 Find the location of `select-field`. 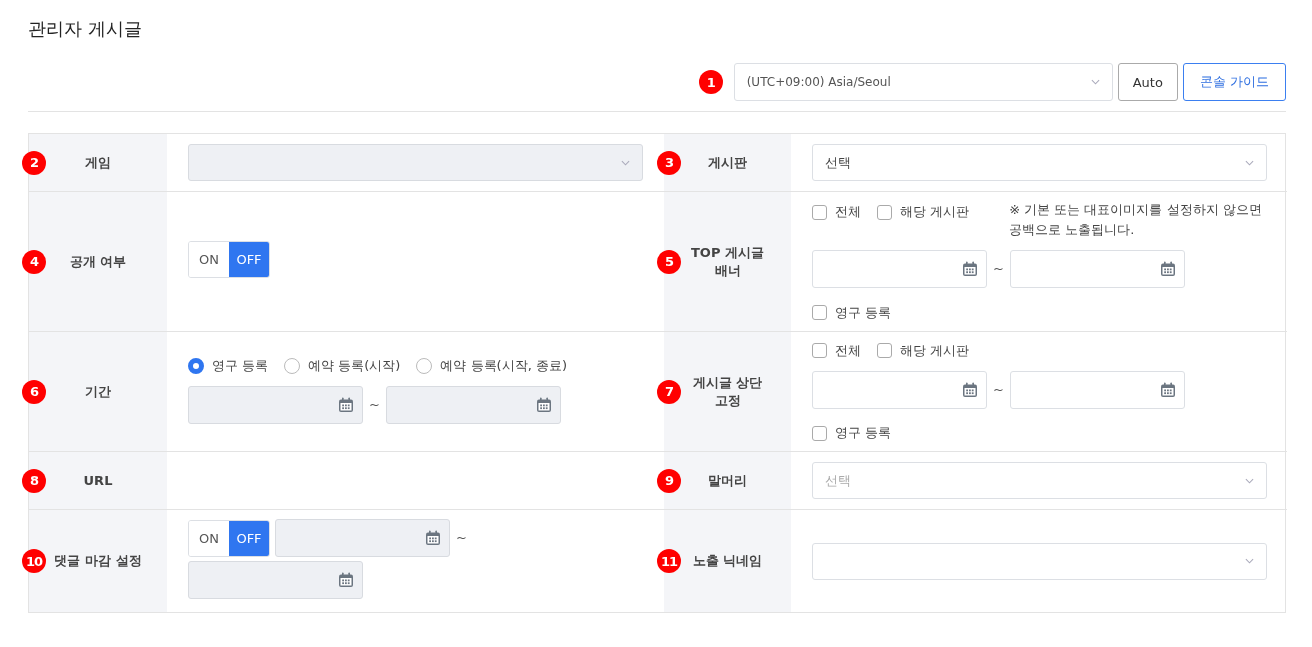

select-field is located at coordinates (1039, 561).